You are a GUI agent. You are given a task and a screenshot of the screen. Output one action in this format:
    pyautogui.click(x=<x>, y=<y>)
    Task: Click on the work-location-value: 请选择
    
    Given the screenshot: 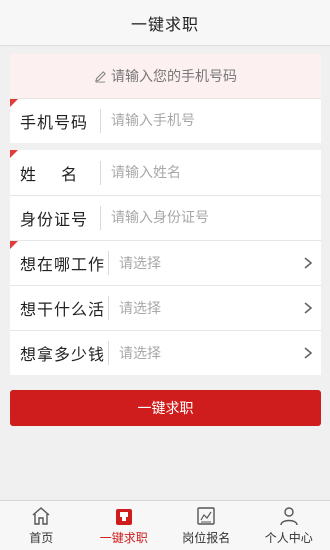 What is the action you would take?
    pyautogui.click(x=140, y=264)
    